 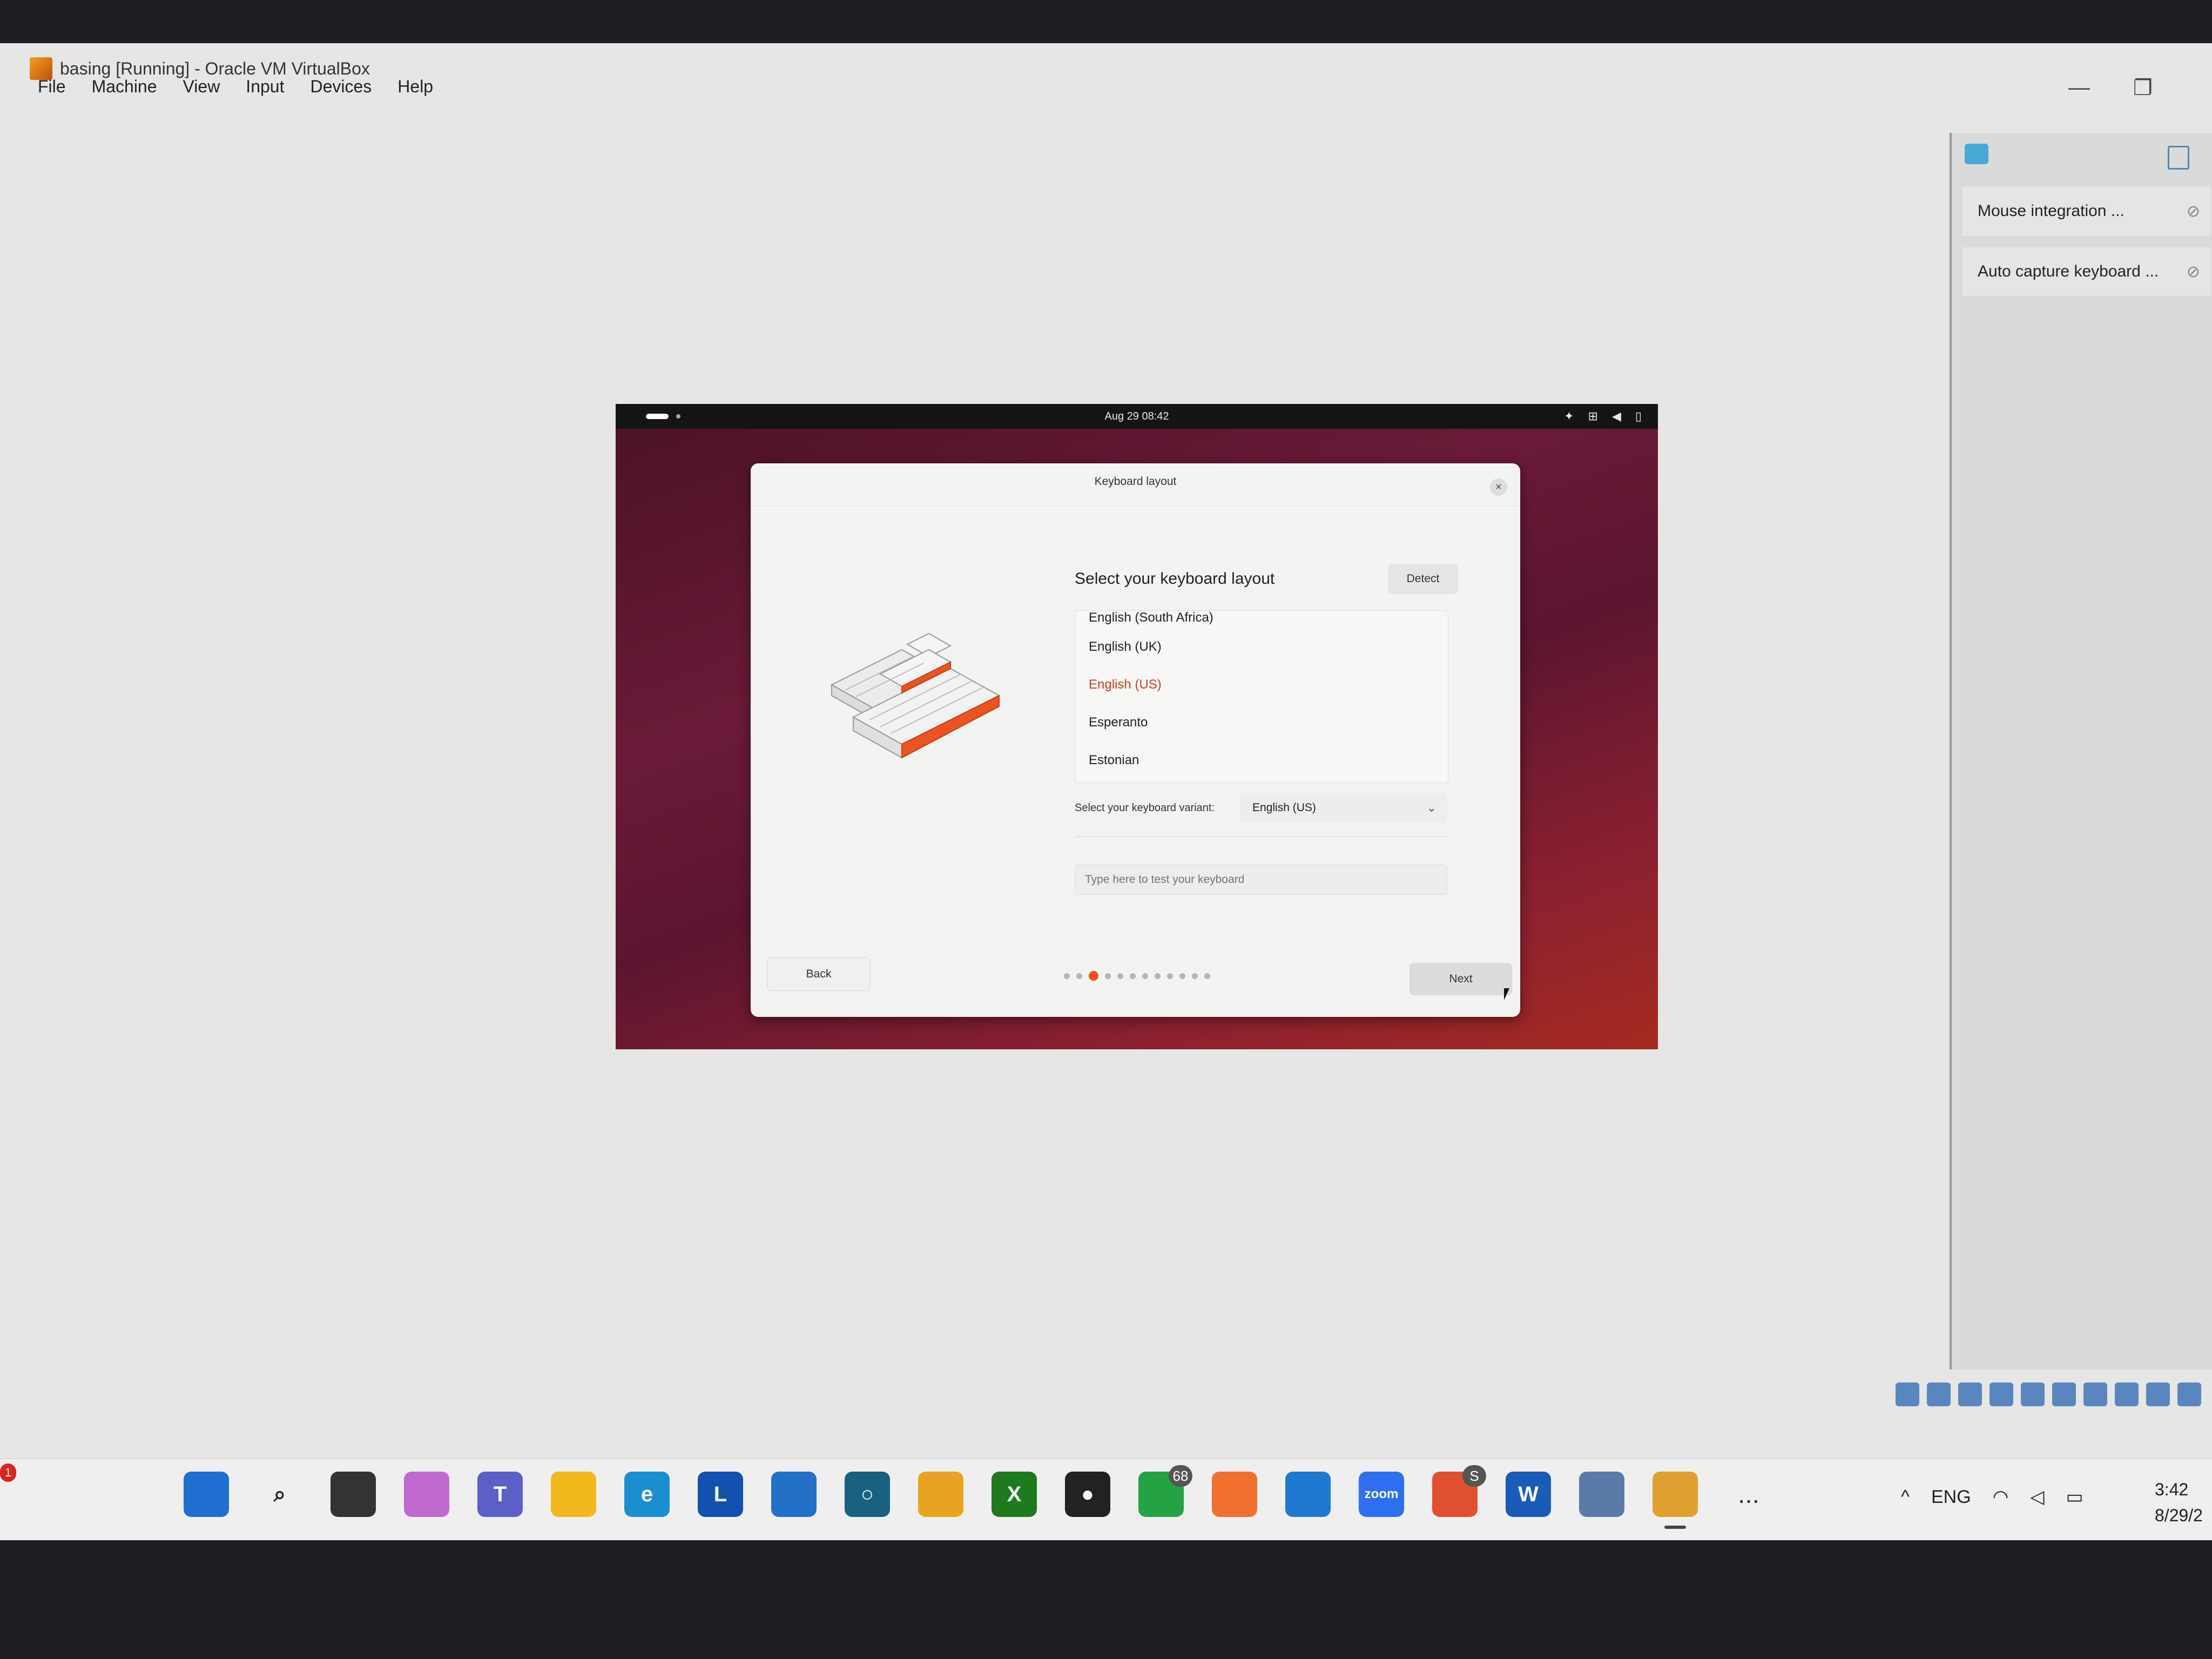 I want to click on app-badge: S, so click(x=1474, y=1476).